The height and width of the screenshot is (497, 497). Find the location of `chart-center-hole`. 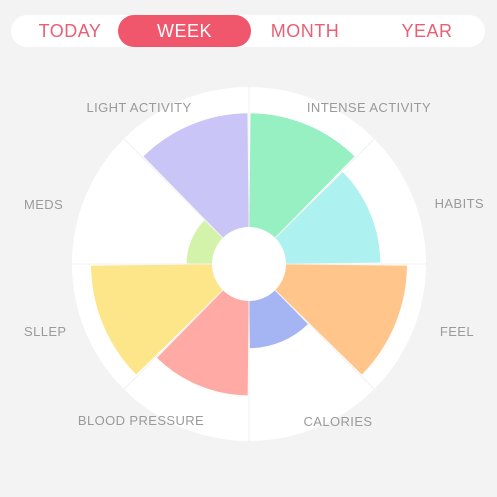

chart-center-hole is located at coordinates (249, 264).